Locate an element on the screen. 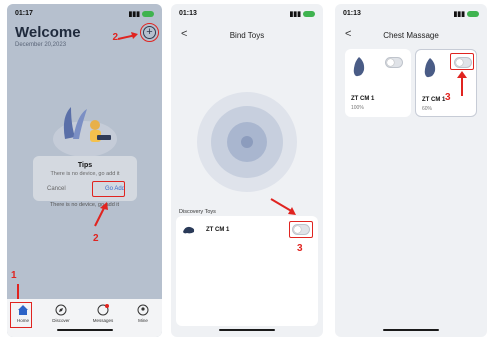 Image resolution: width=489 pixels, height=339 pixels. message-icon is located at coordinates (103, 310).